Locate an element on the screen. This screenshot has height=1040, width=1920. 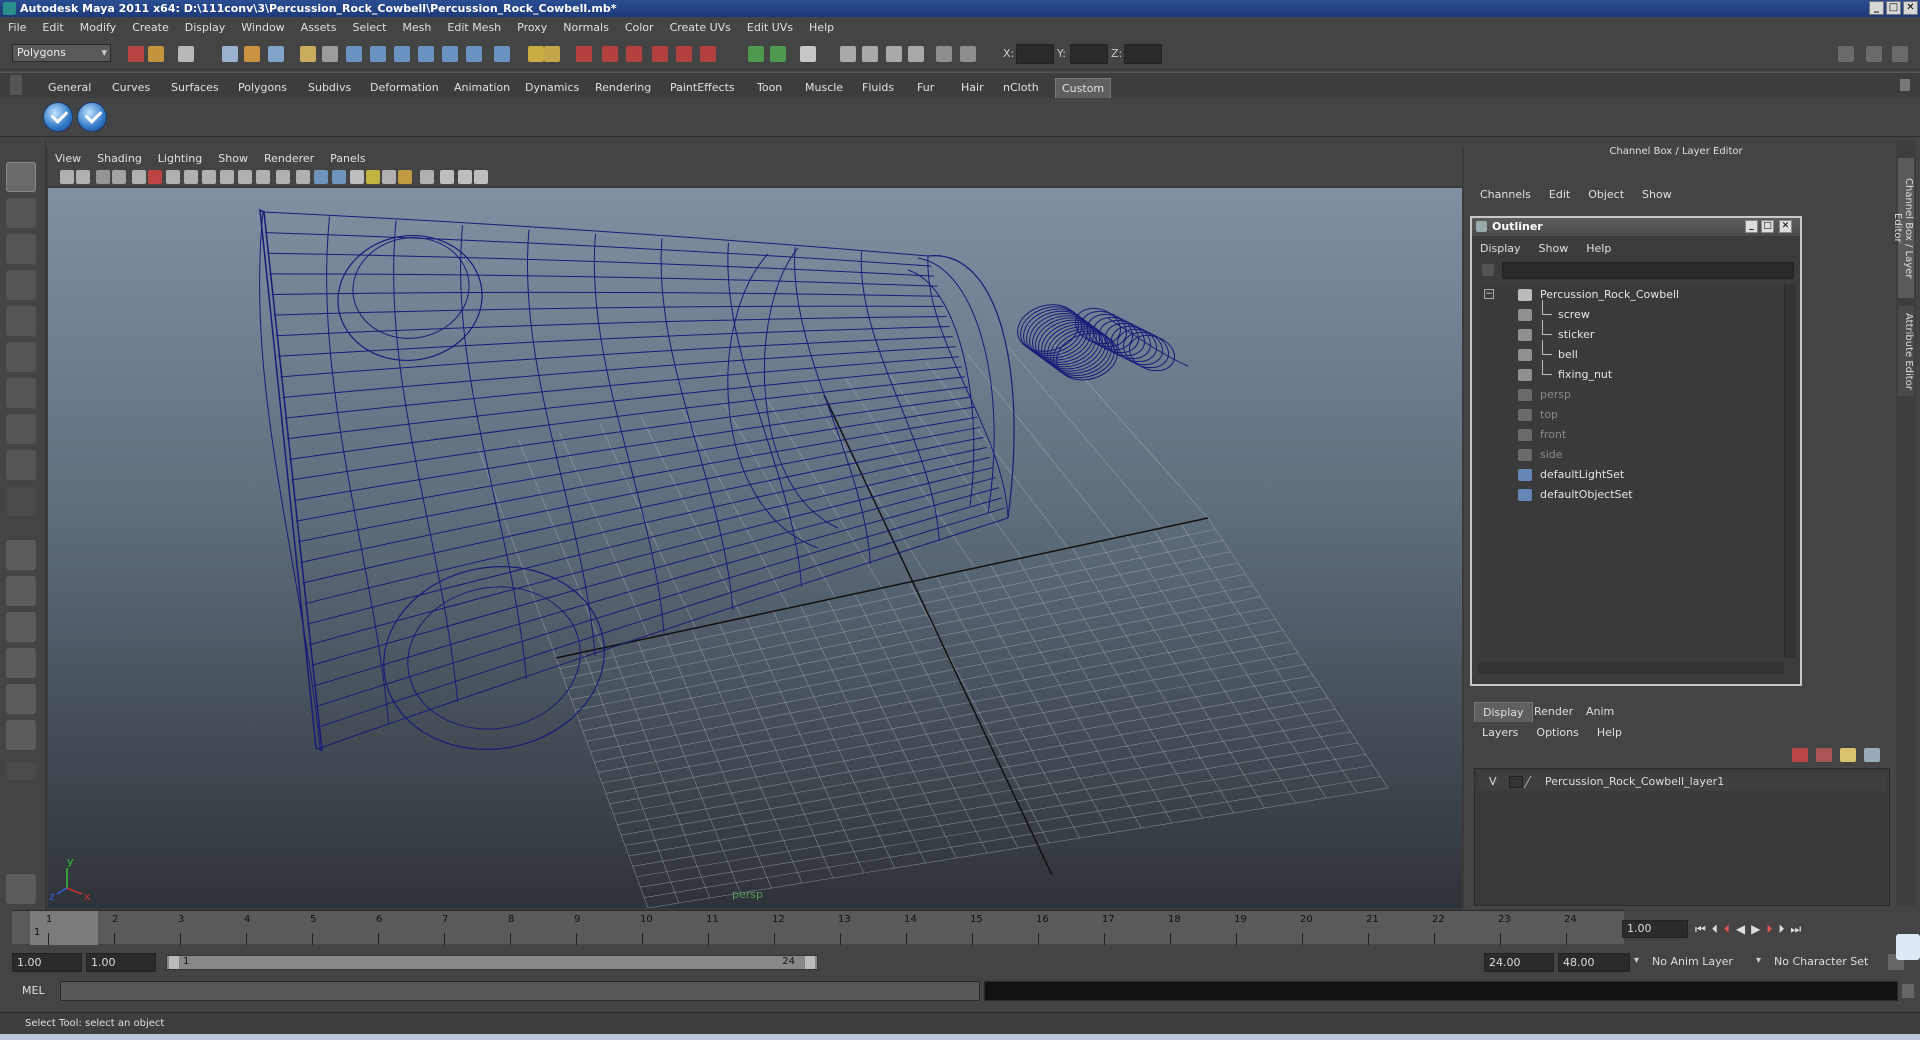
select-tool-icon is located at coordinates (21, 177).